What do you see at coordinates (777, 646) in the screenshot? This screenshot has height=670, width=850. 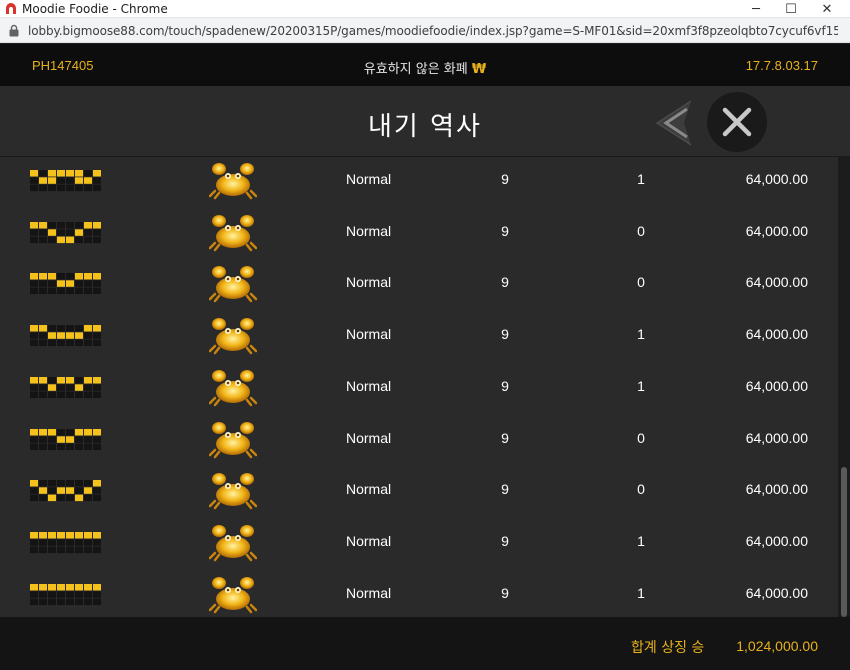 I see `total-value: 1,024,000.00` at bounding box center [777, 646].